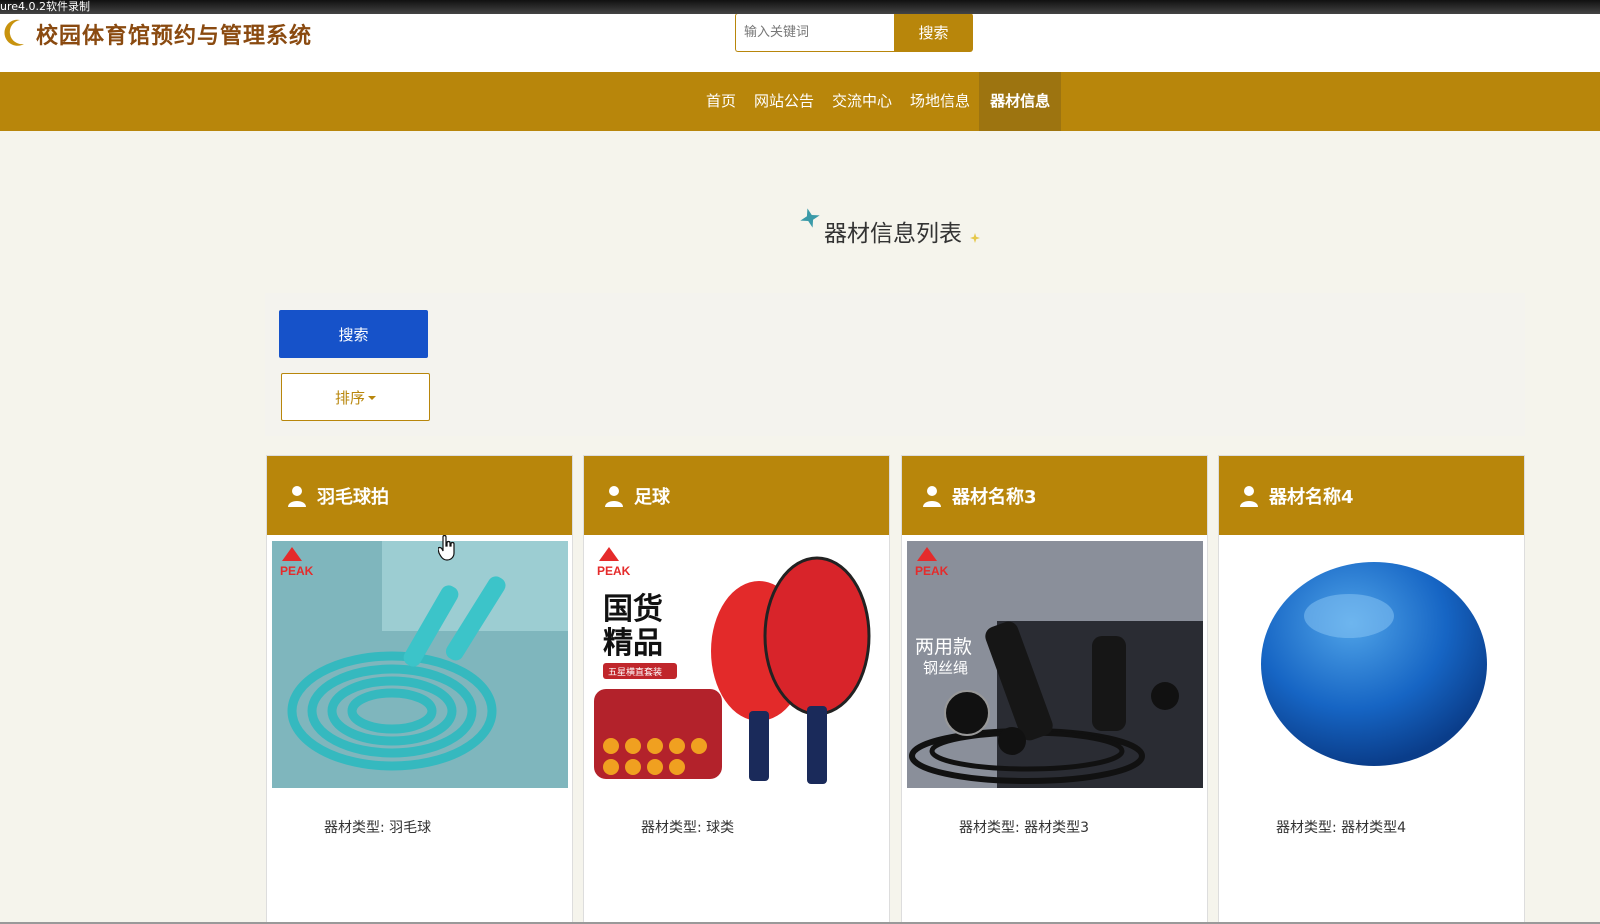  I want to click on card-type: 器材类型: 球类, so click(687, 827).